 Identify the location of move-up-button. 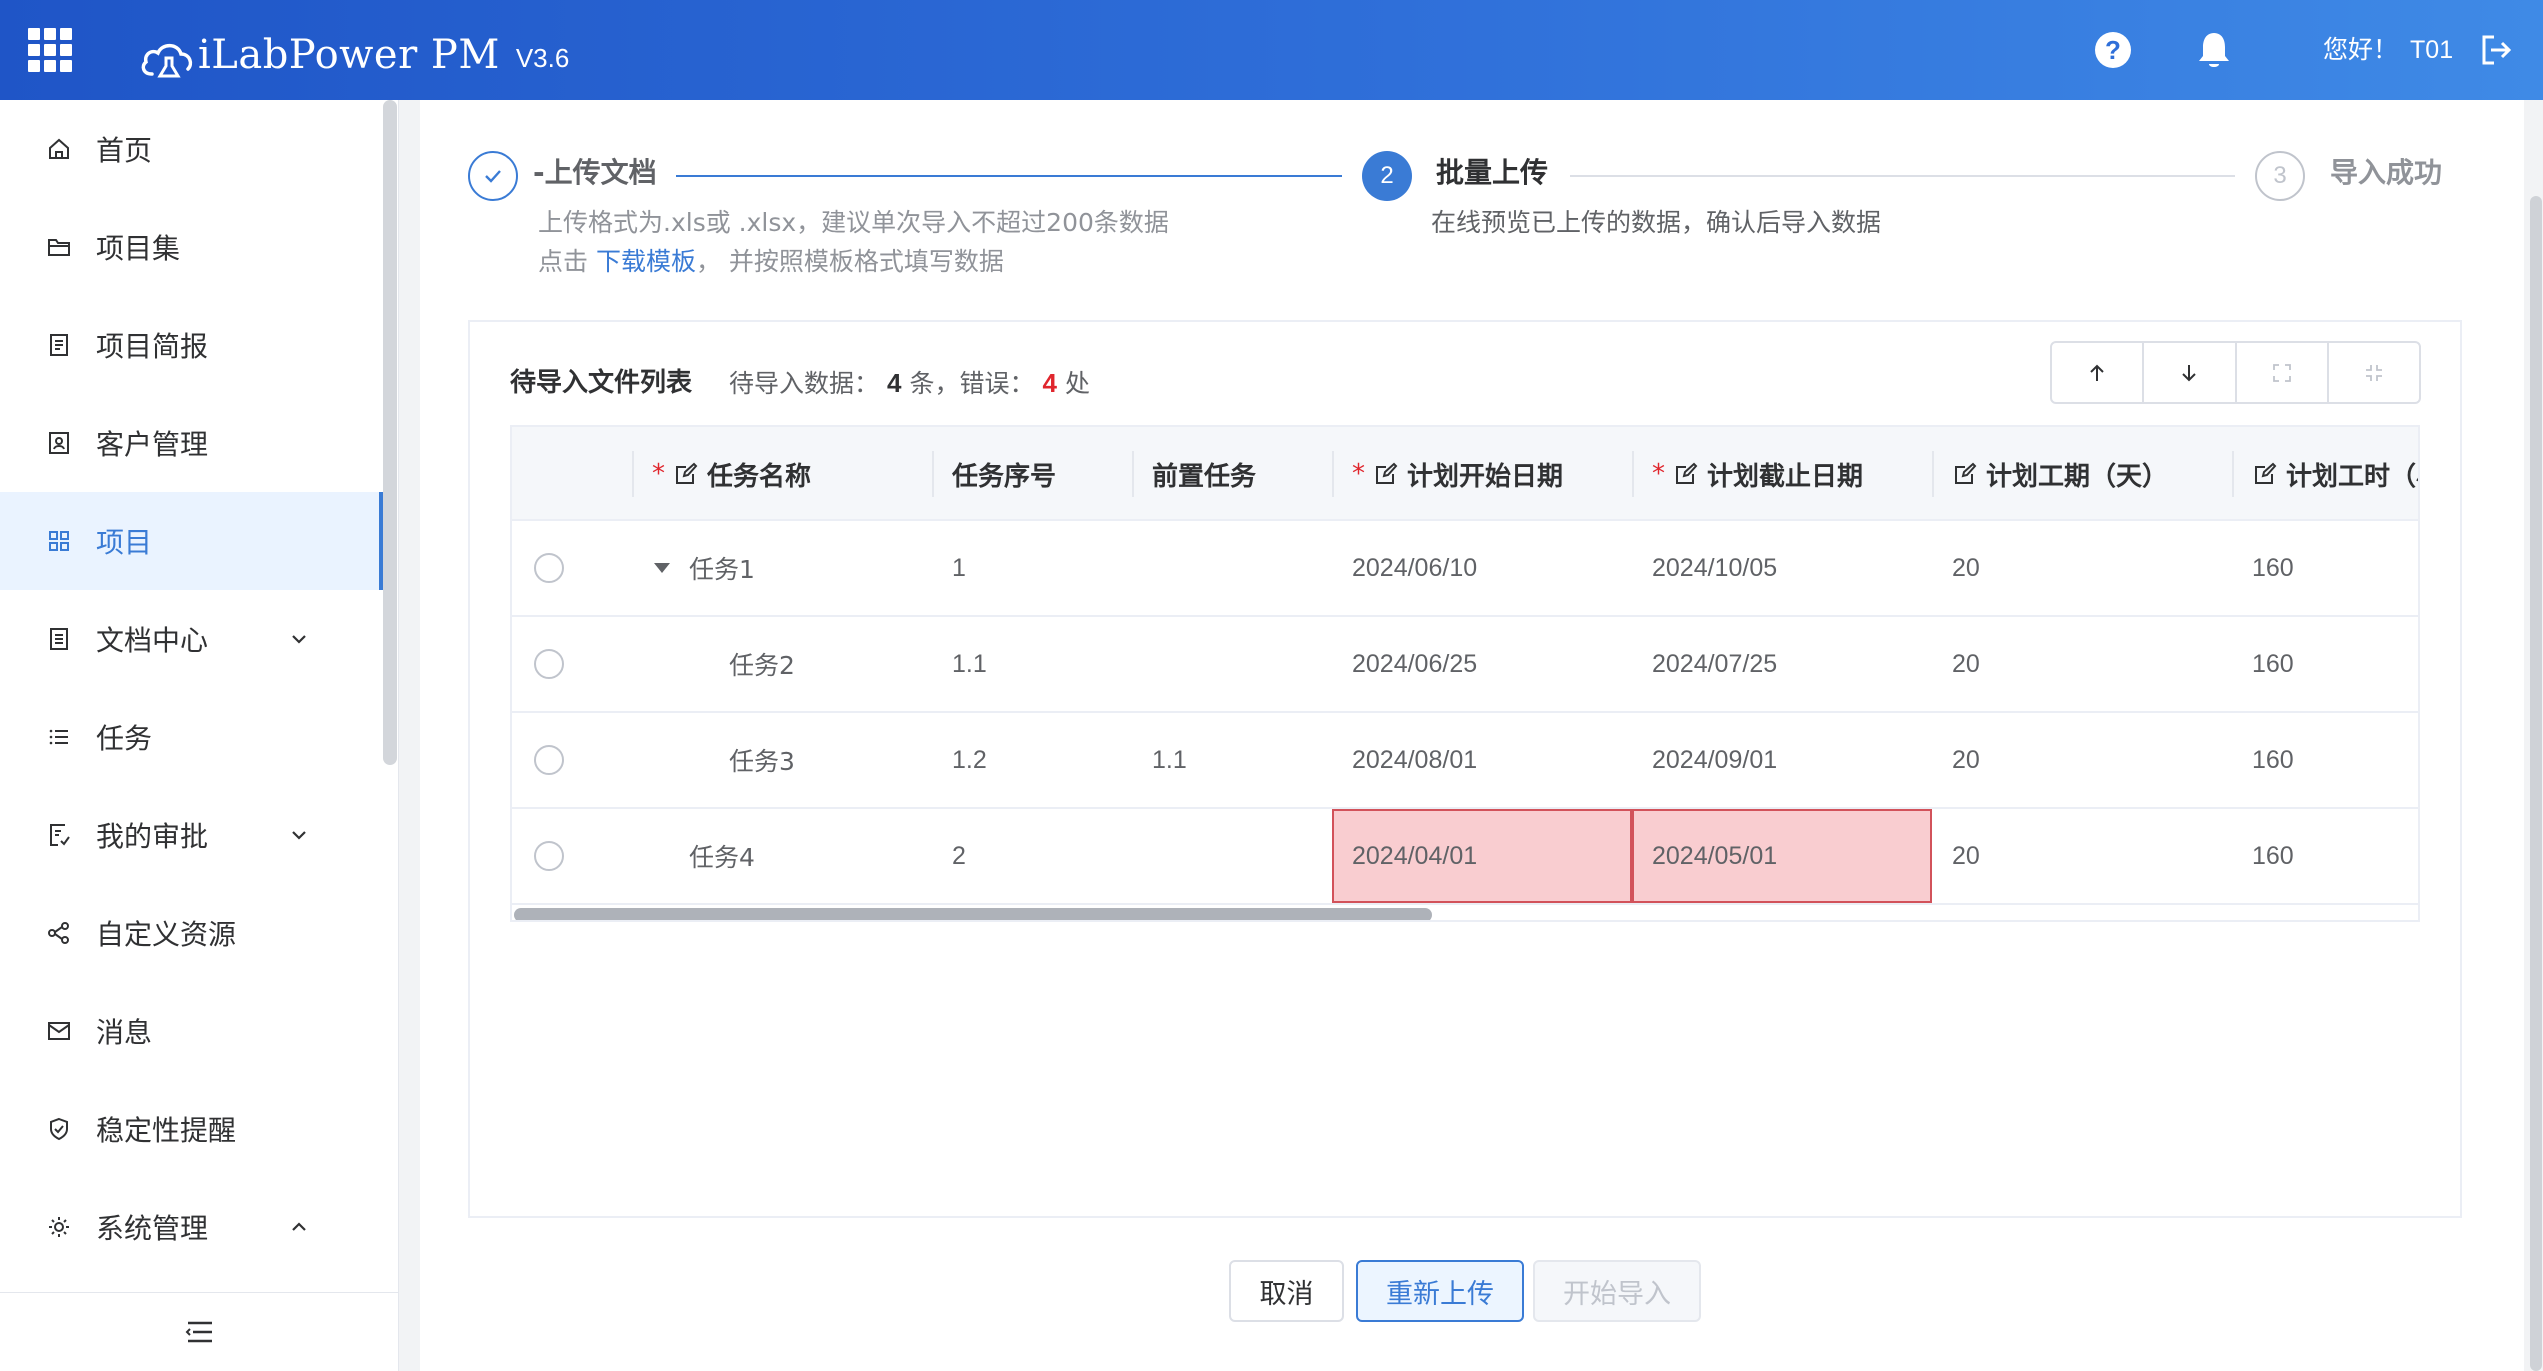
(2098, 372).